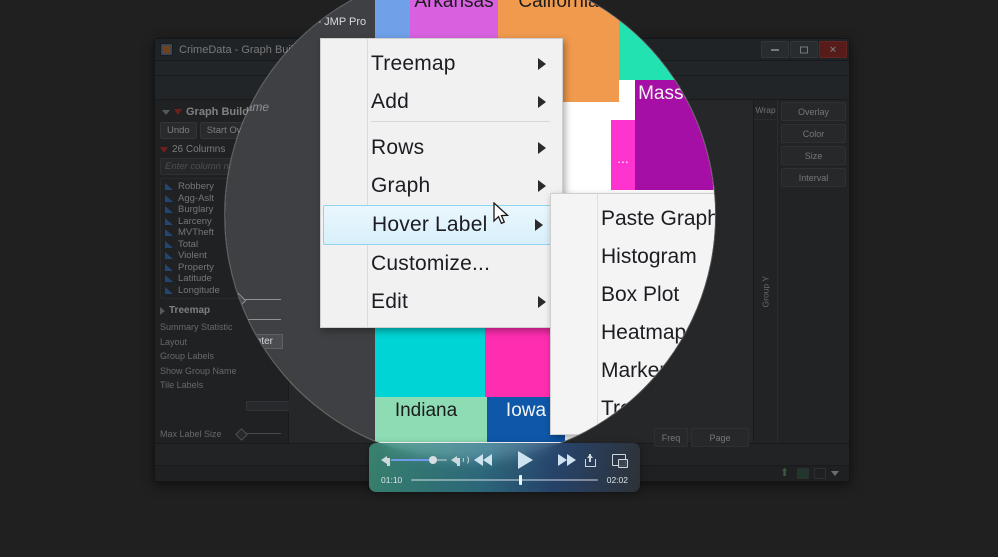  I want to click on magnified-variables-expander-icon, so click(238, 407).